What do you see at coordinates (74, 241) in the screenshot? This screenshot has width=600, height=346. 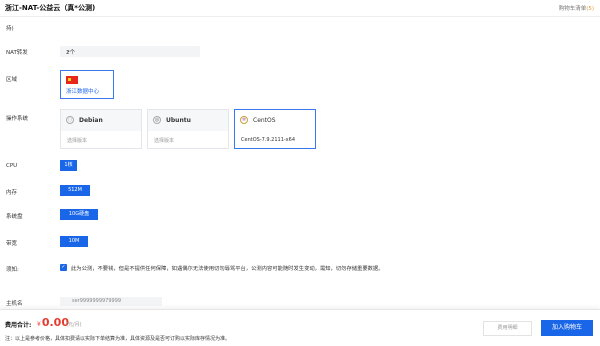 I see `bandwidth-option-selected: 10M` at bounding box center [74, 241].